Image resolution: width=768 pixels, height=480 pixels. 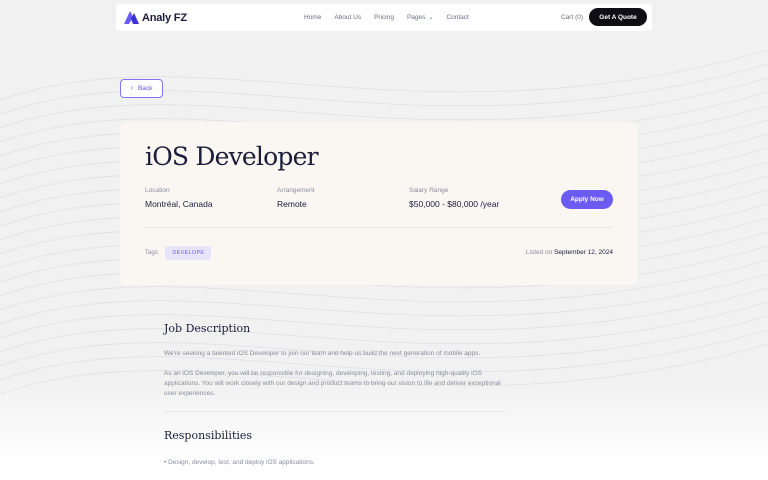 I want to click on back-button: ‹ Back, so click(x=141, y=88).